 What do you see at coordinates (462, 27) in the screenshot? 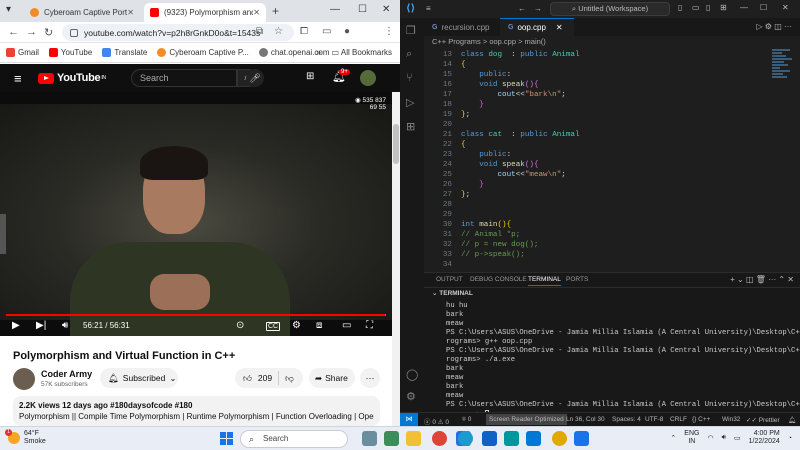
I see `editor-tab-recursion: Grecursion.cpp` at bounding box center [462, 27].